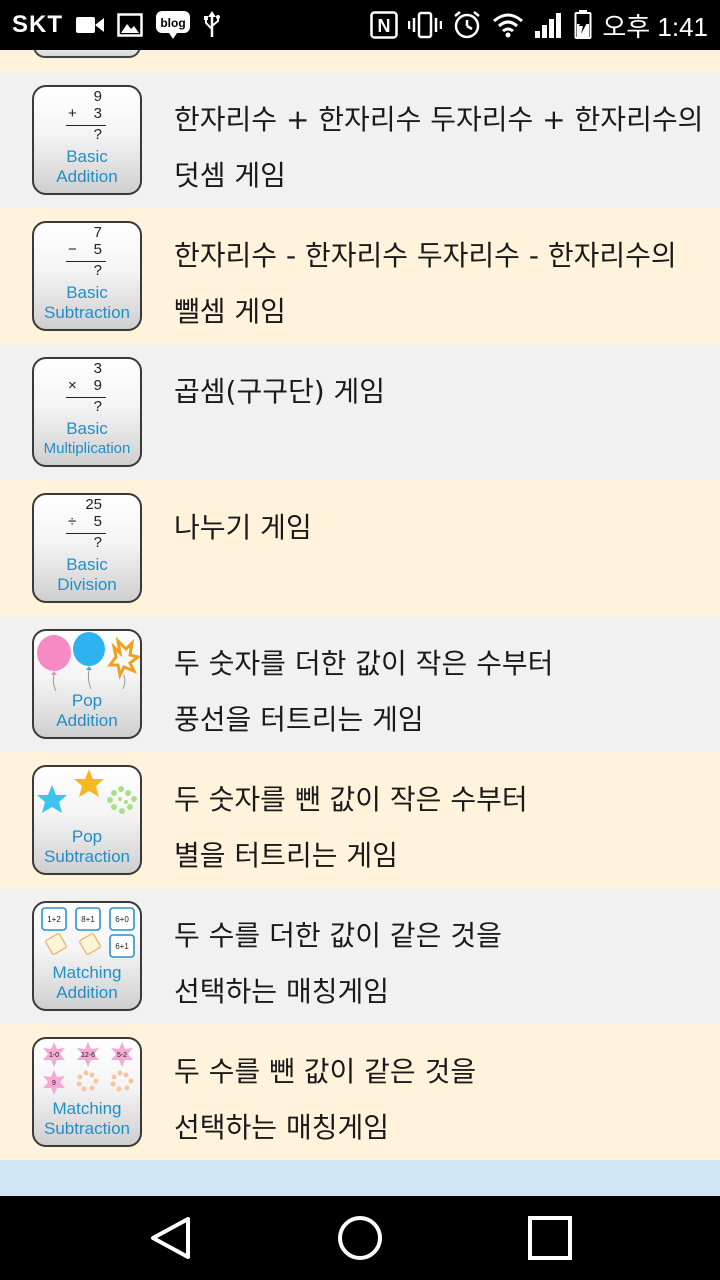 The width and height of the screenshot is (720, 1280). What do you see at coordinates (87, 956) in the screenshot?
I see `matching-addition-icon: 1+2 8+1 6+0 6+1 Matching Addition` at bounding box center [87, 956].